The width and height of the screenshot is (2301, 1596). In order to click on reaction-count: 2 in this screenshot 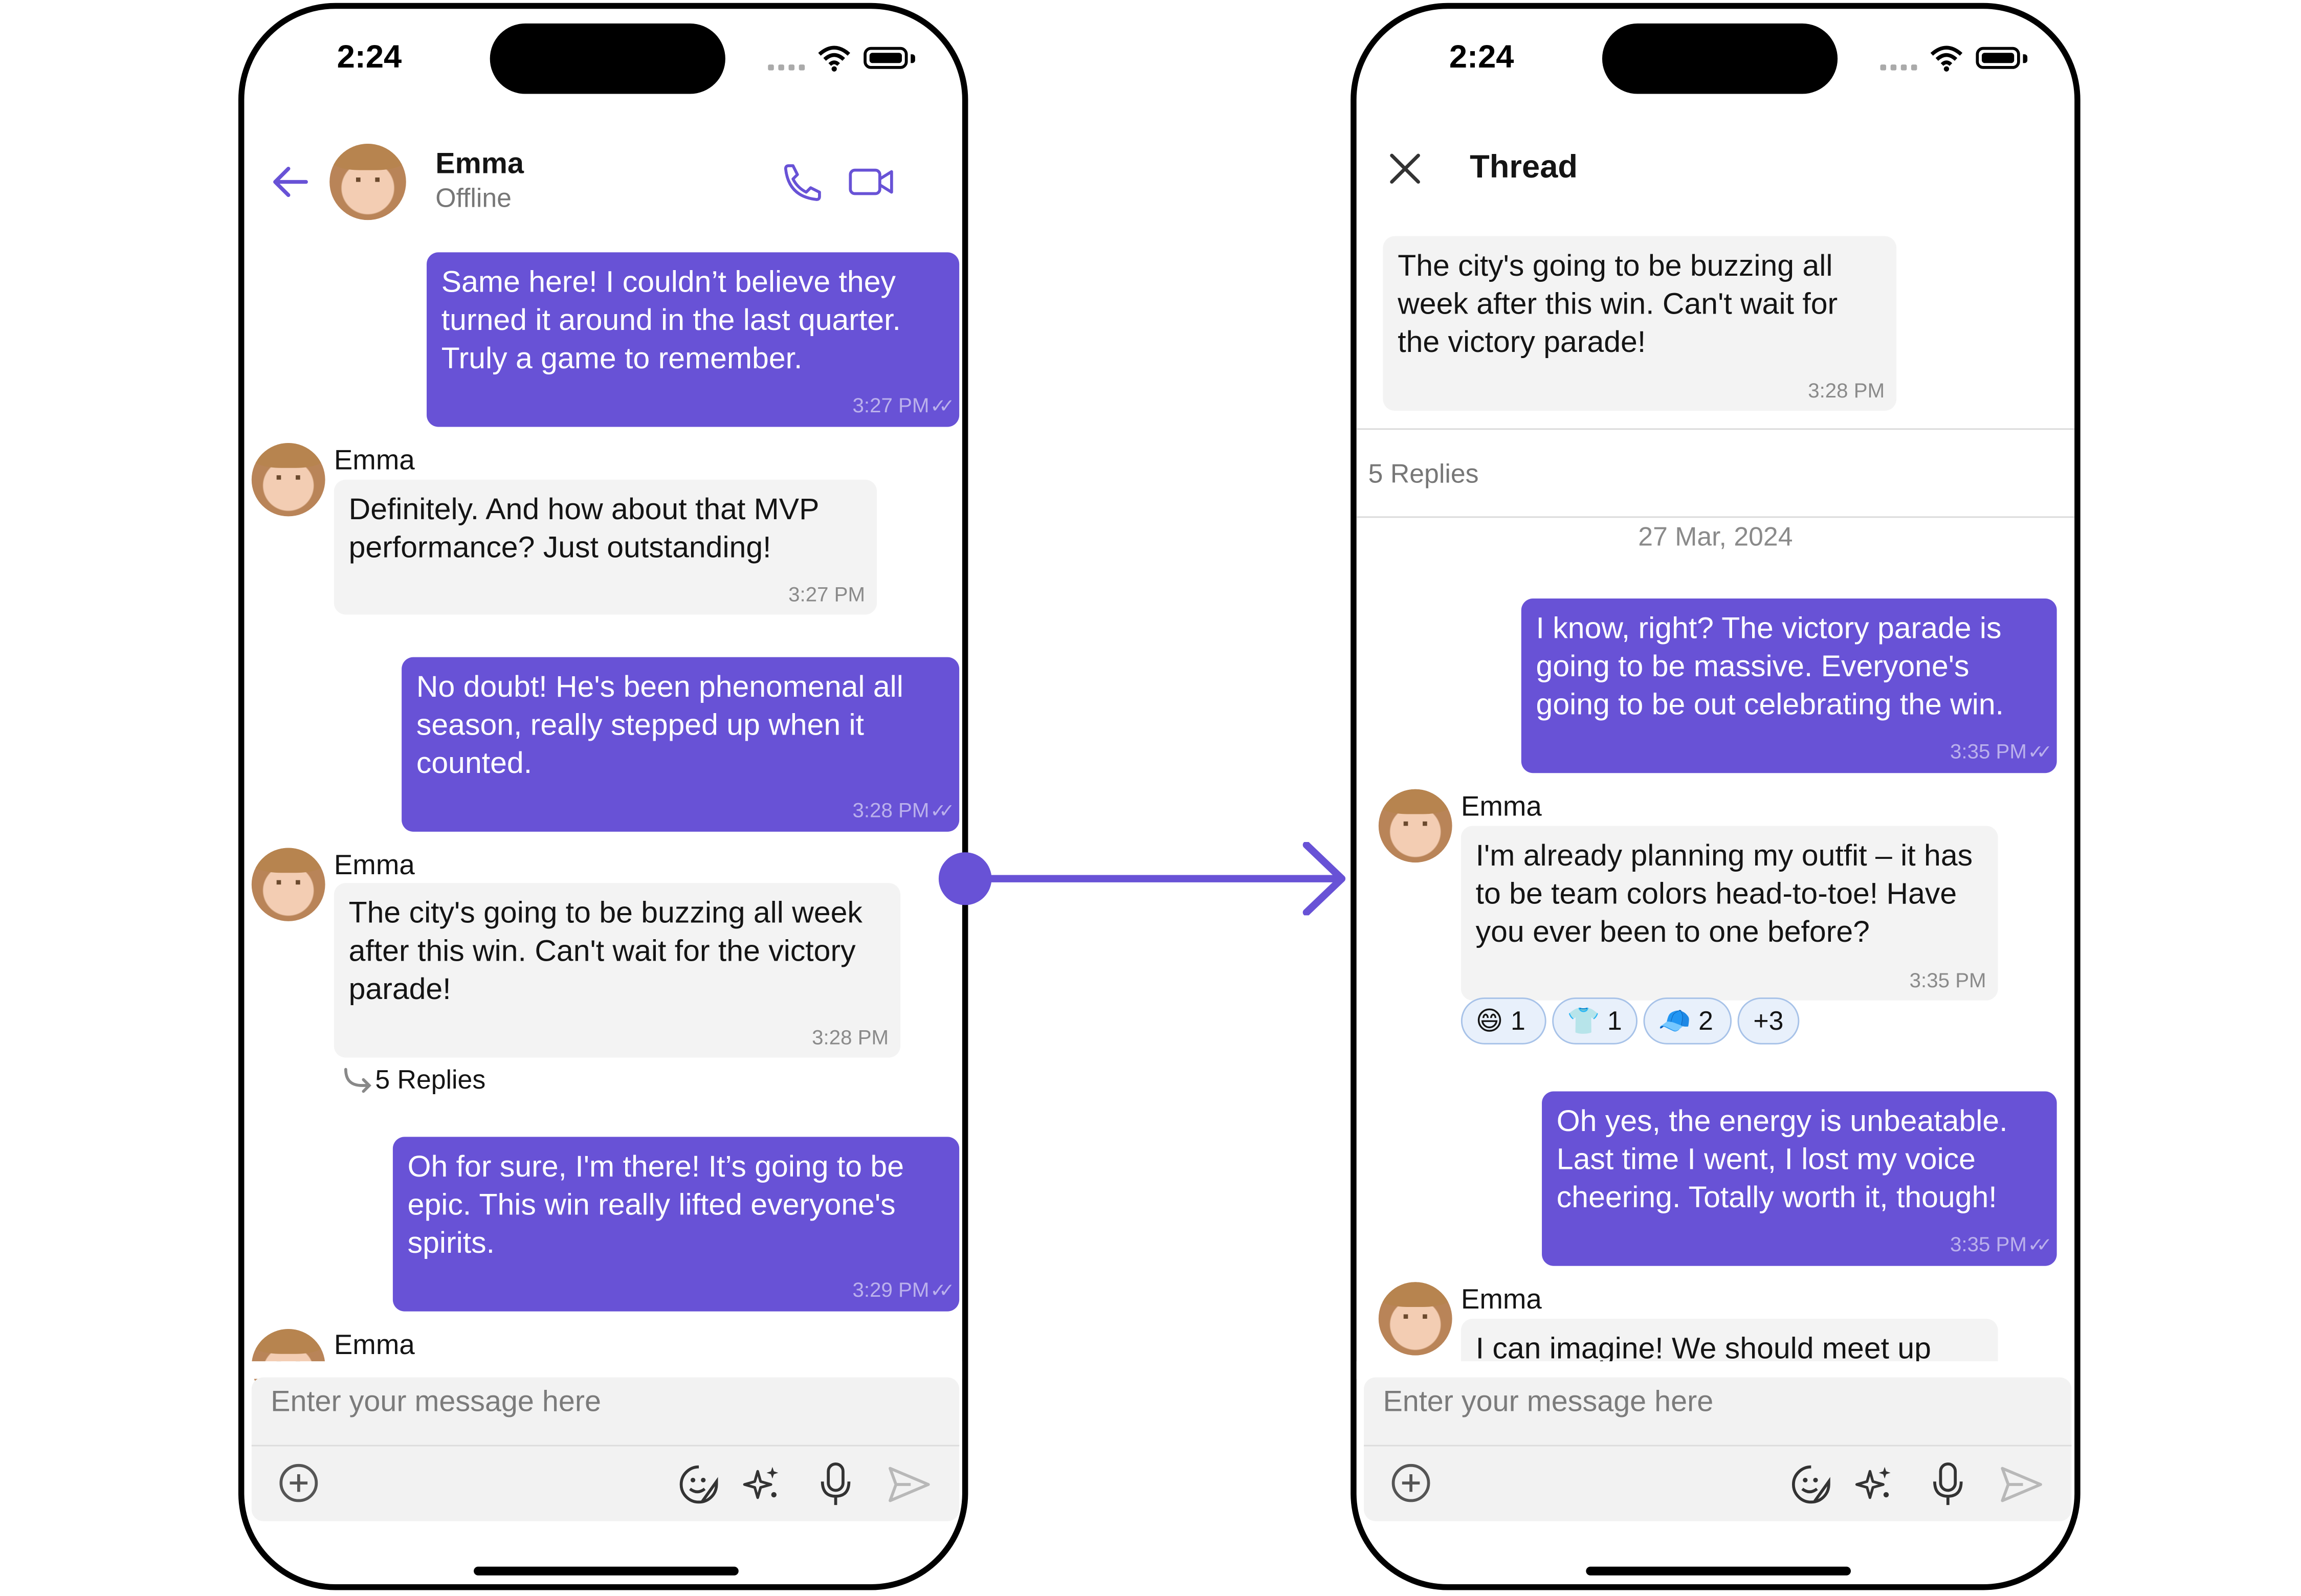, I will do `click(1705, 1021)`.